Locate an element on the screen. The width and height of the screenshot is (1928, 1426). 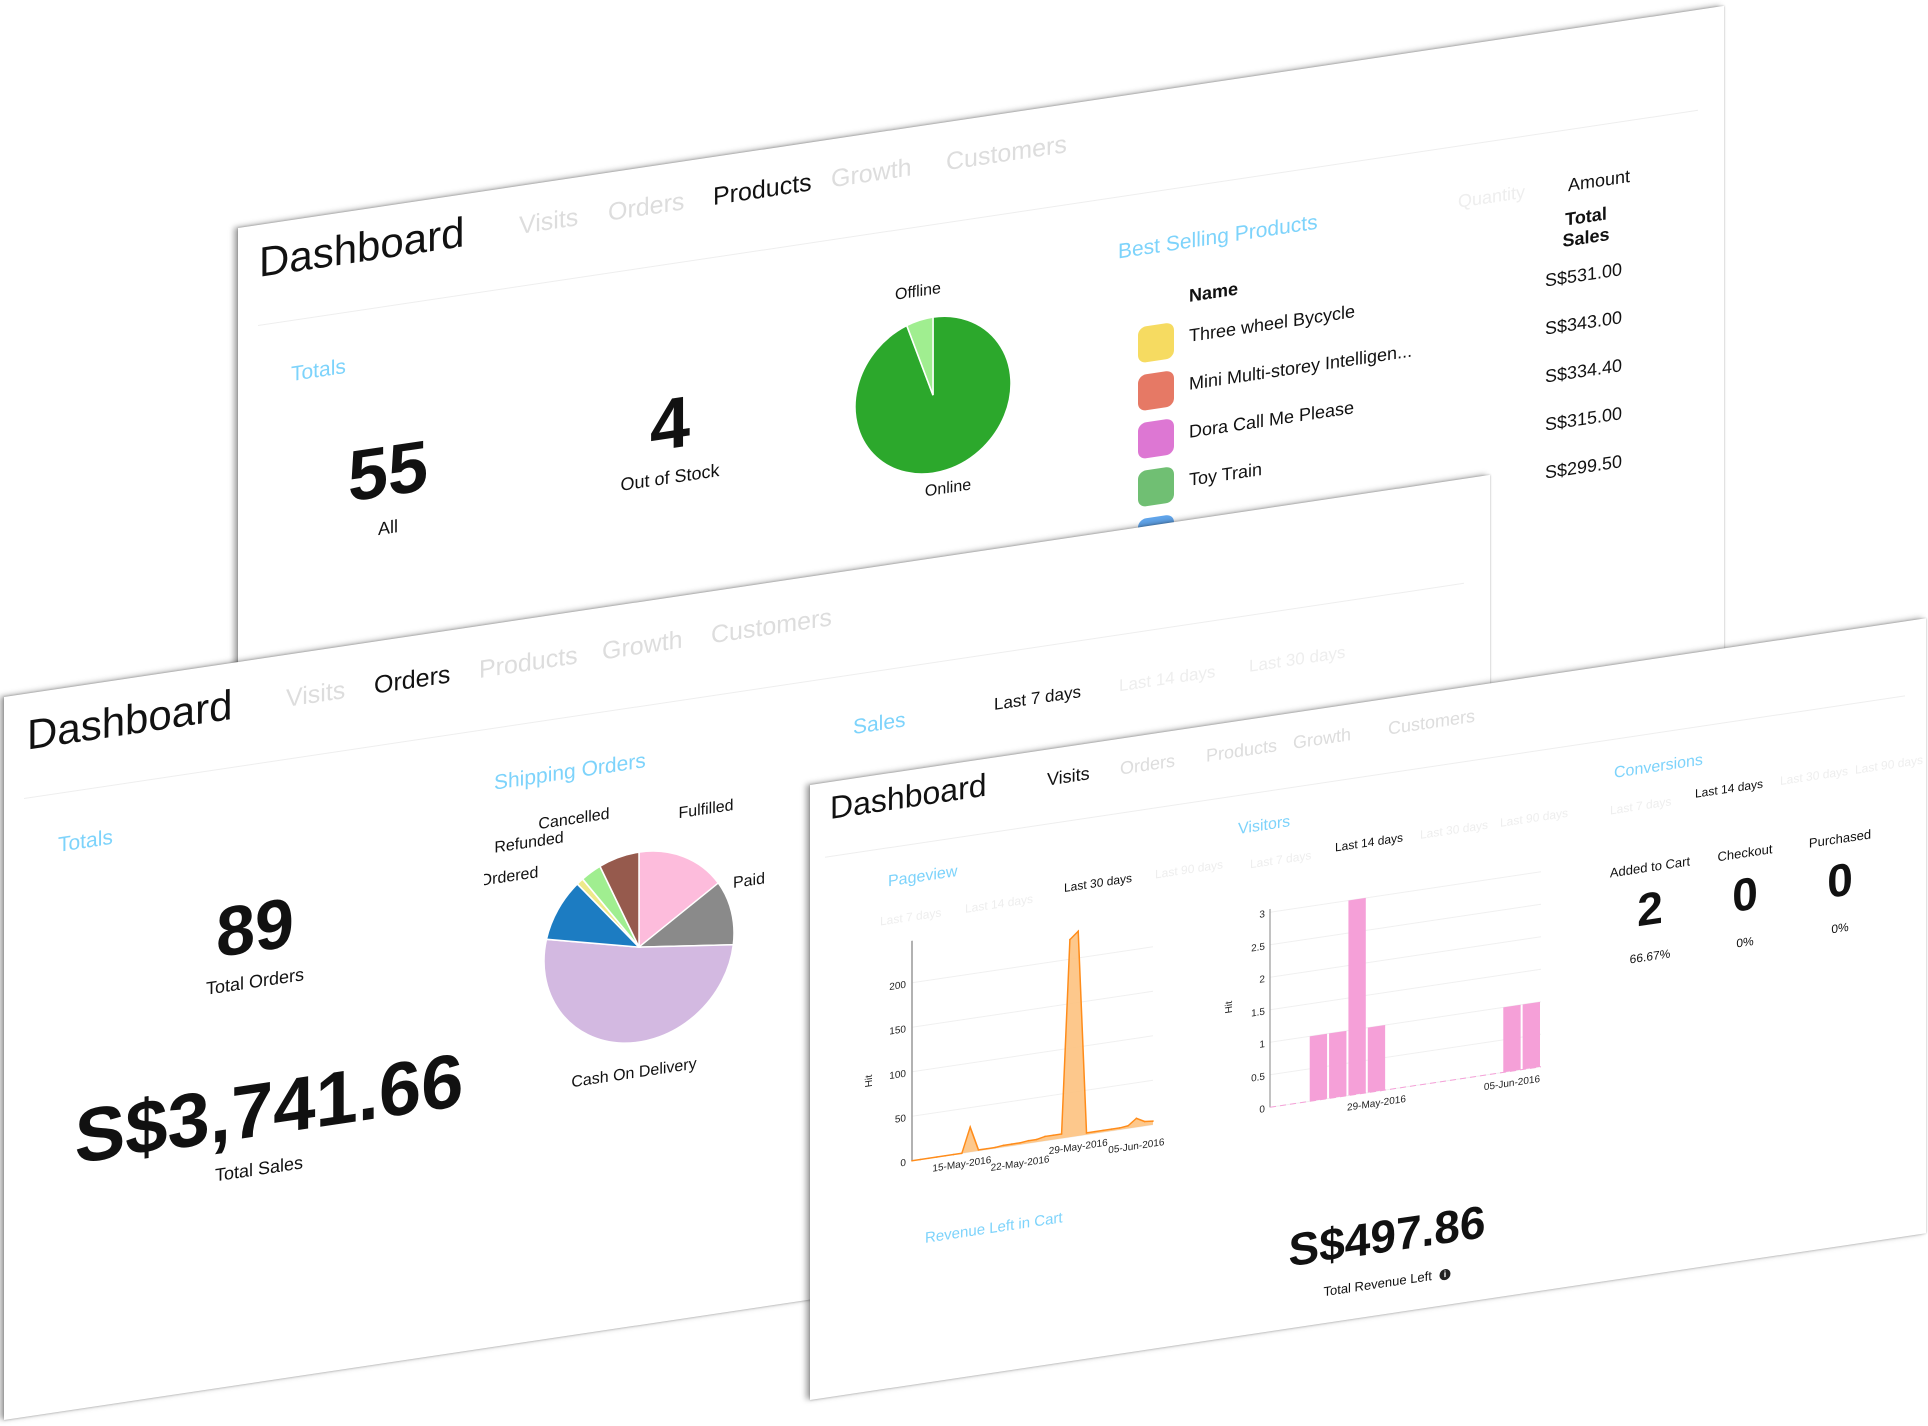
pageview-area is located at coordinates (1032, 1046).